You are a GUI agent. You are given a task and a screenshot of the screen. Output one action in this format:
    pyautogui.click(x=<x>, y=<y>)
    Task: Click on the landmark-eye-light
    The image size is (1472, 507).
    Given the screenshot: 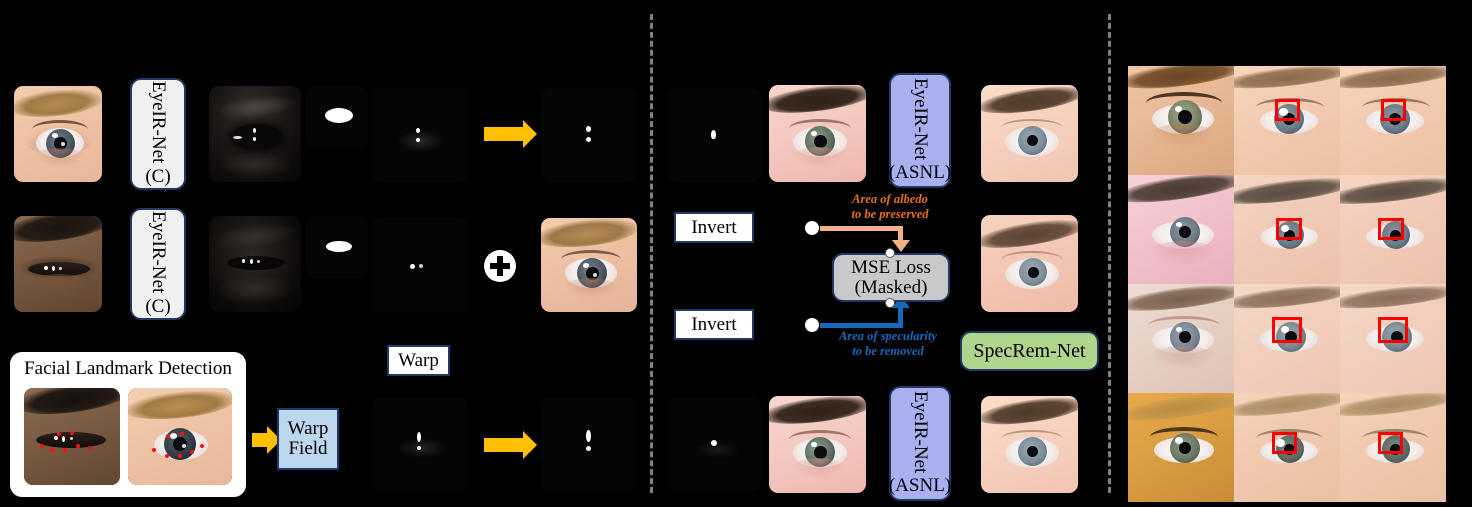 What is the action you would take?
    pyautogui.click(x=180, y=436)
    